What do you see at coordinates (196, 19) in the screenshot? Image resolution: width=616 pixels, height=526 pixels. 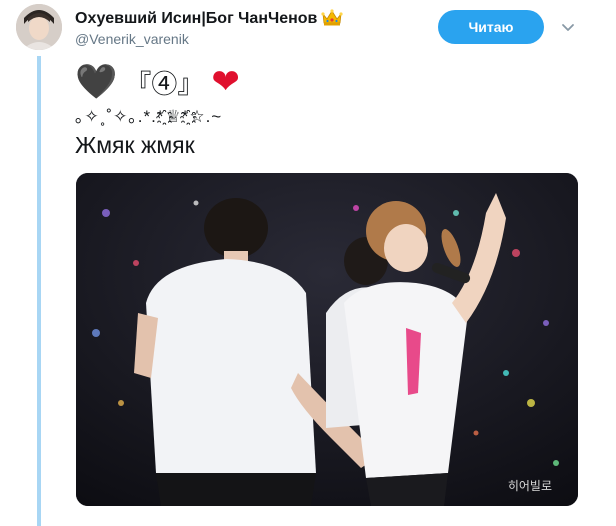 I see `display-name: Охуевший Исин|Бог ЧанЧенов` at bounding box center [196, 19].